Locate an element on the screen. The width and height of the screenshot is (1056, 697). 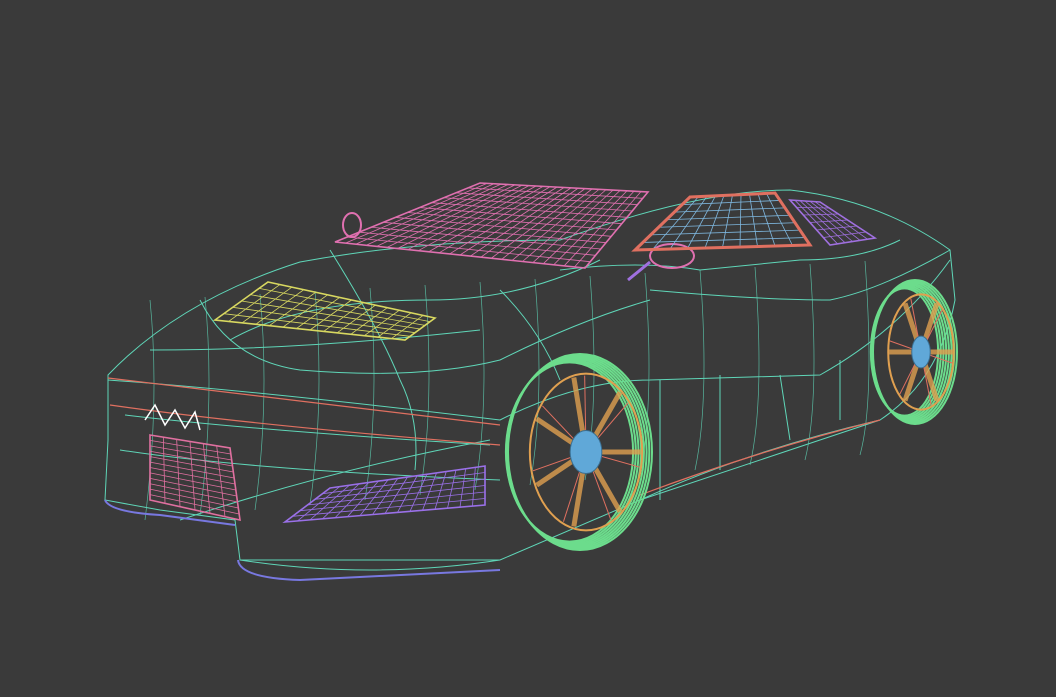
left-mirror is located at coordinates (352, 225).